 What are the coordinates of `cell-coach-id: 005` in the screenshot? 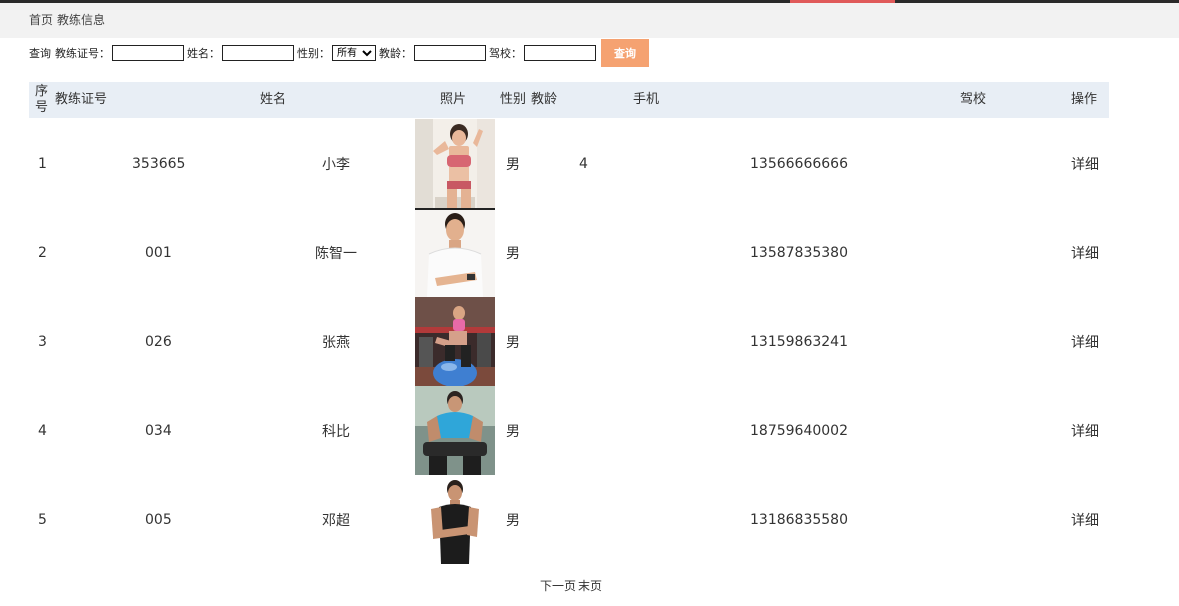 It's located at (158, 519).